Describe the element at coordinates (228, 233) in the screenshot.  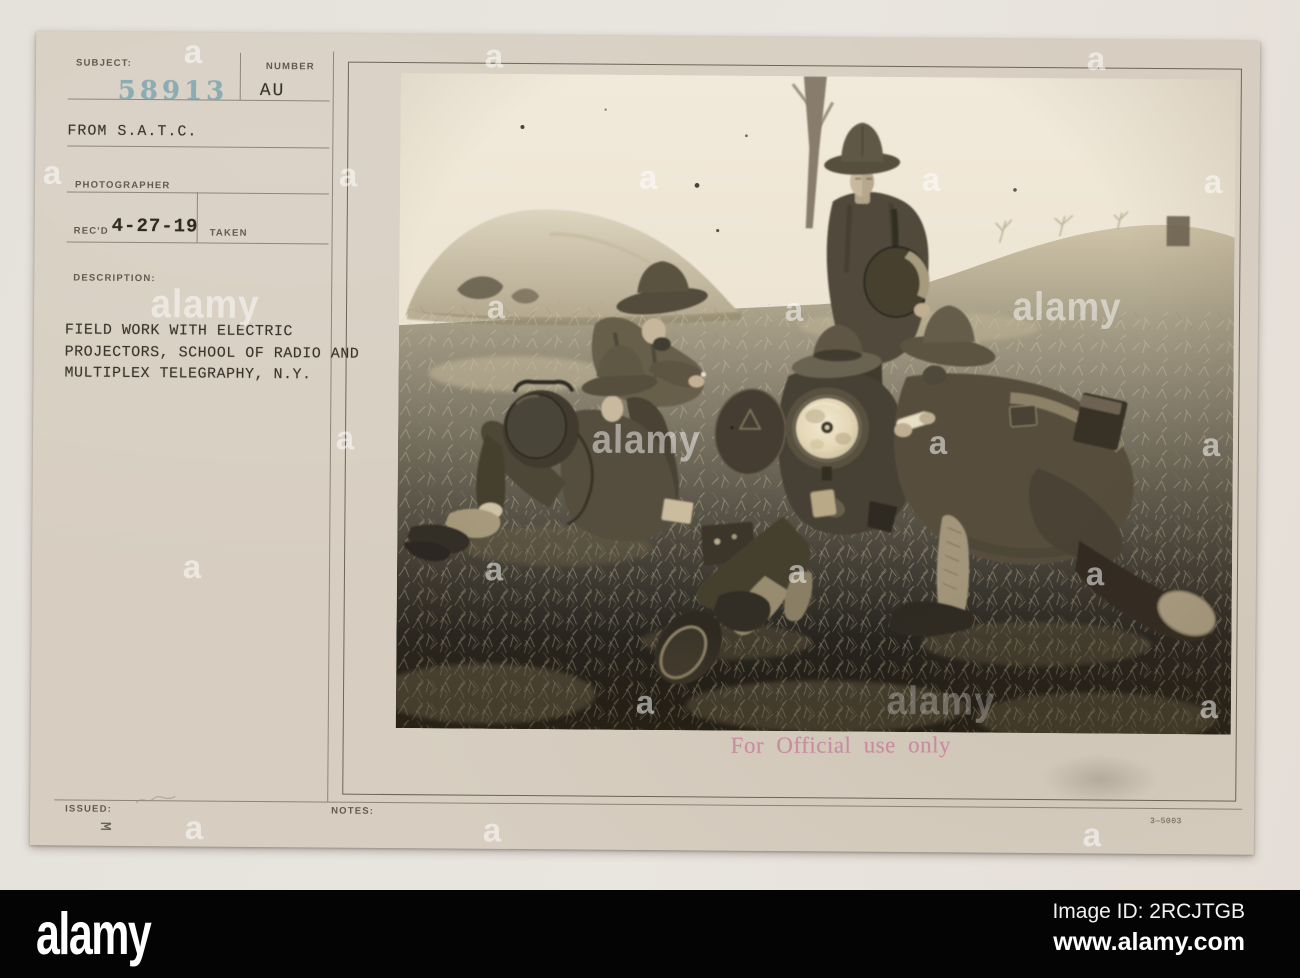
I see `taken-label: TAKEN` at that location.